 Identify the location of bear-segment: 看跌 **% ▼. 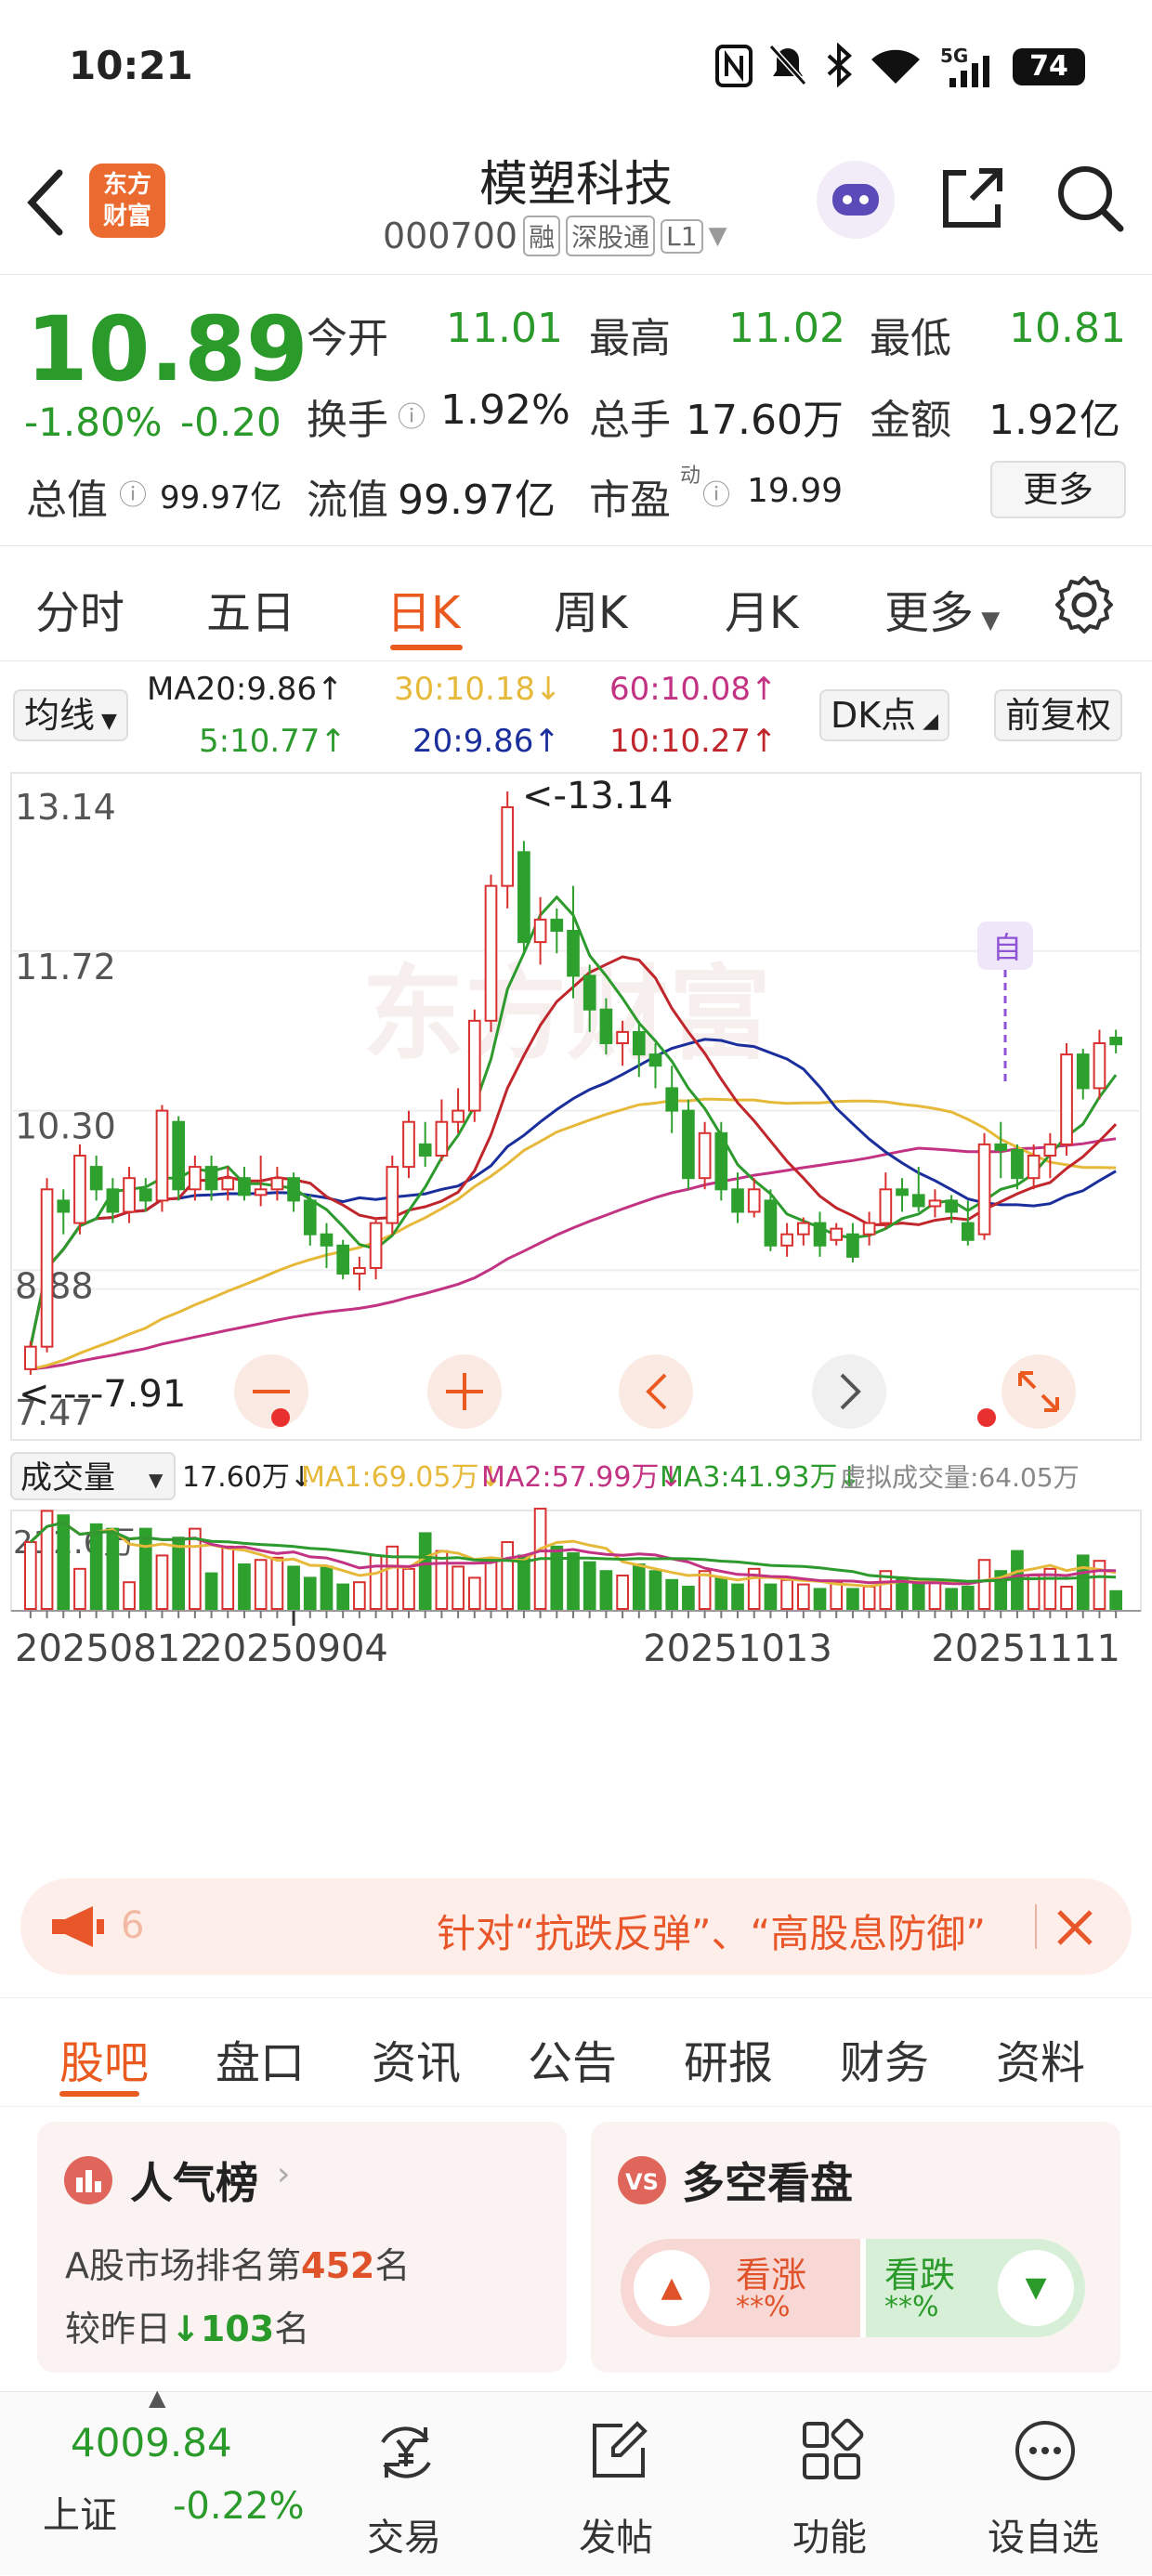
(975, 2288).